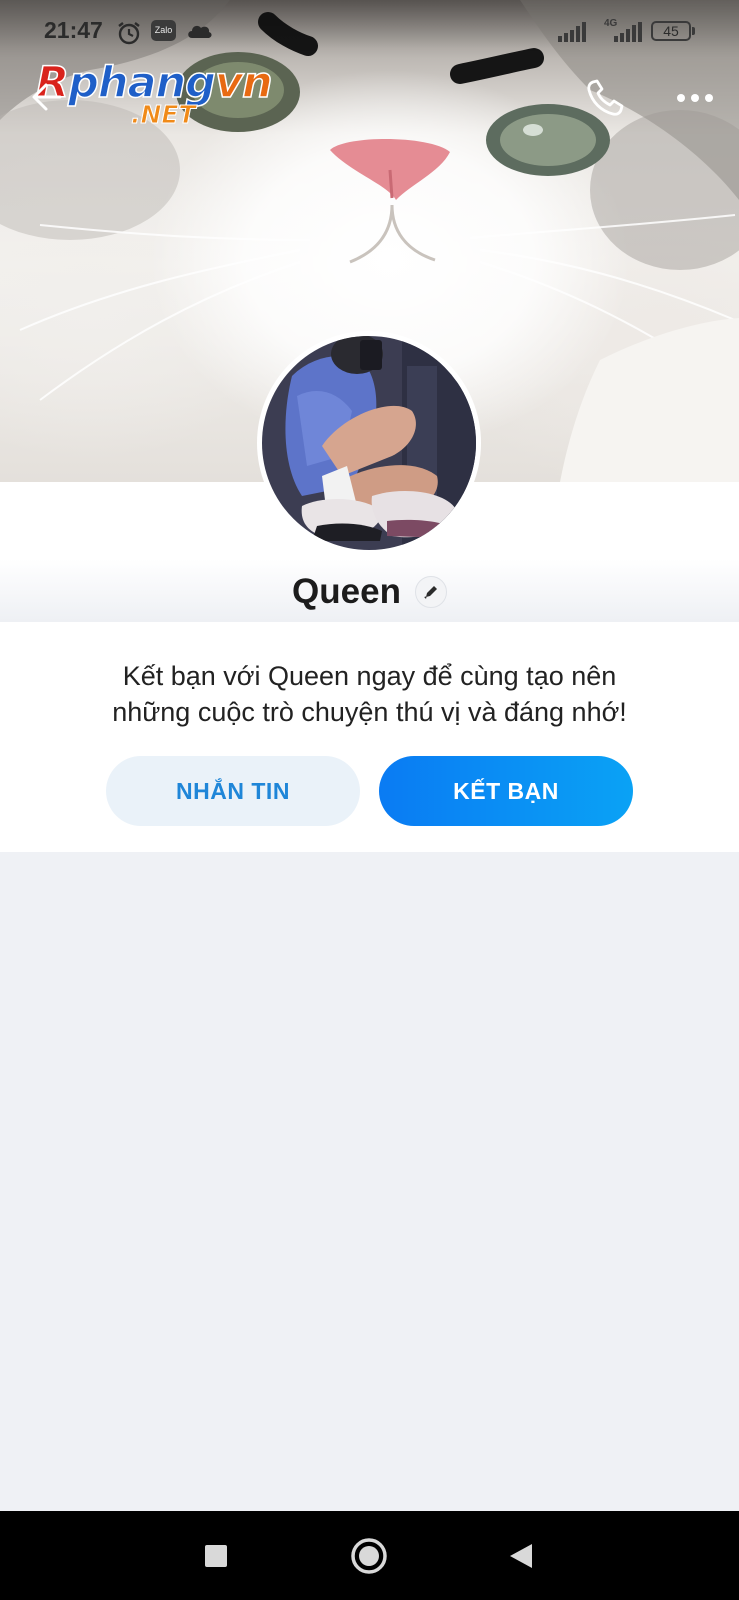 The image size is (739, 1600). What do you see at coordinates (164, 115) in the screenshot?
I see `watermark-domain: .NET` at bounding box center [164, 115].